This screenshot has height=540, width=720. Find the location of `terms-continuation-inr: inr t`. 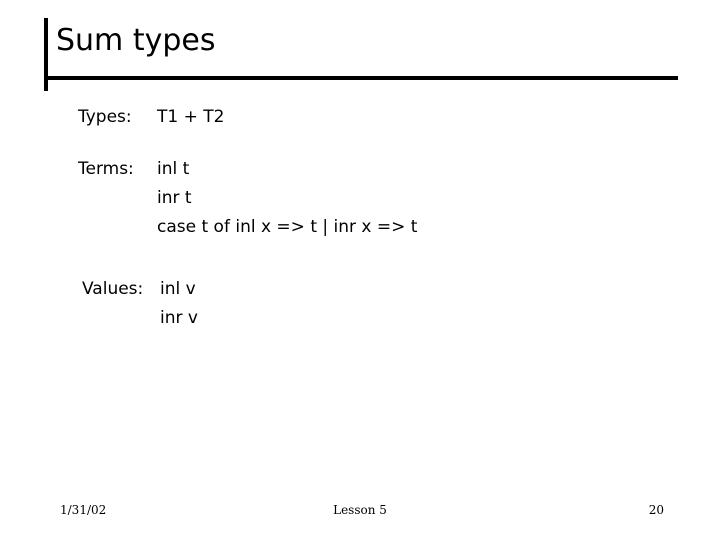

terms-continuation-inr: inr t is located at coordinates (174, 198).